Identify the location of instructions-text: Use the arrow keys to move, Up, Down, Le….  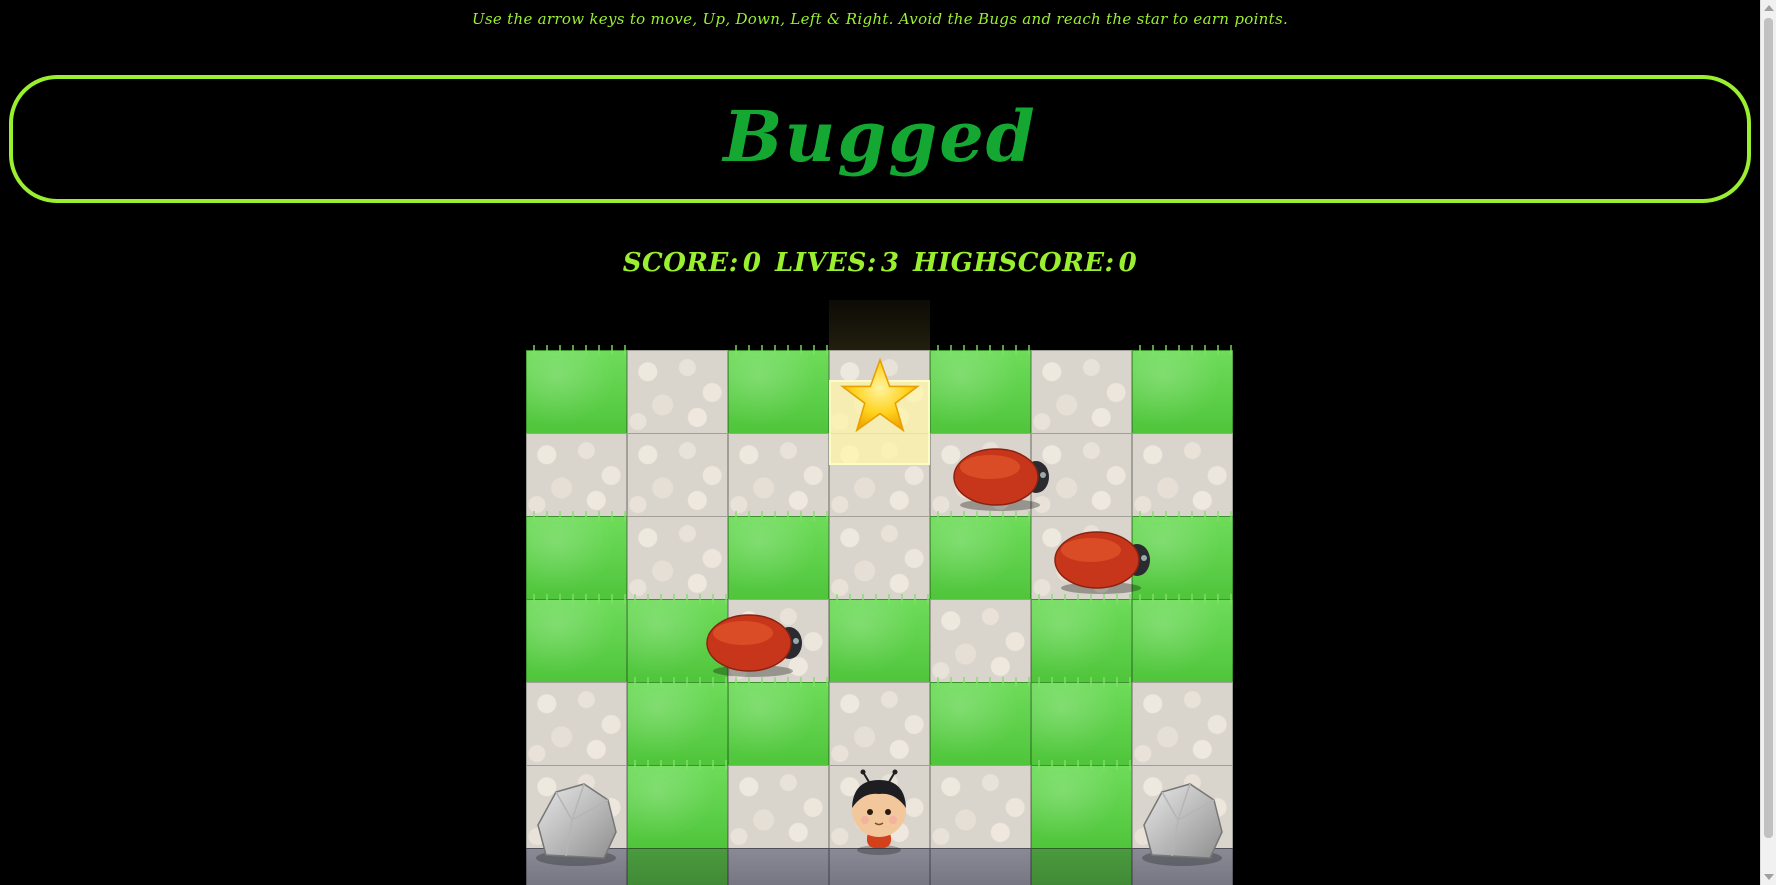
(880, 19).